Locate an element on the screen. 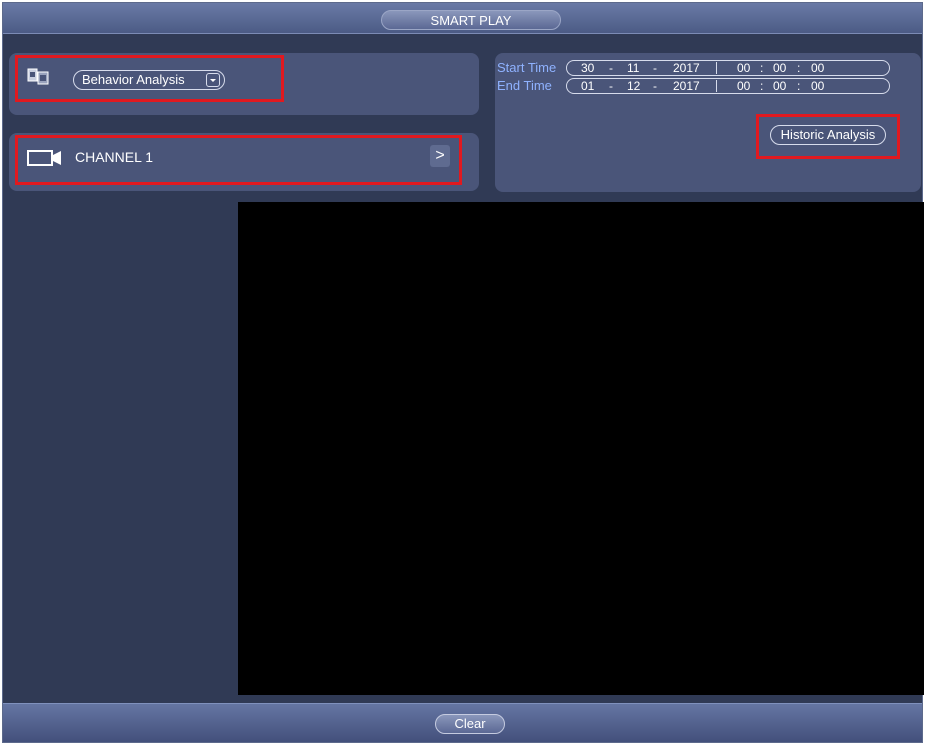  camera-icon is located at coordinates (45, 158).